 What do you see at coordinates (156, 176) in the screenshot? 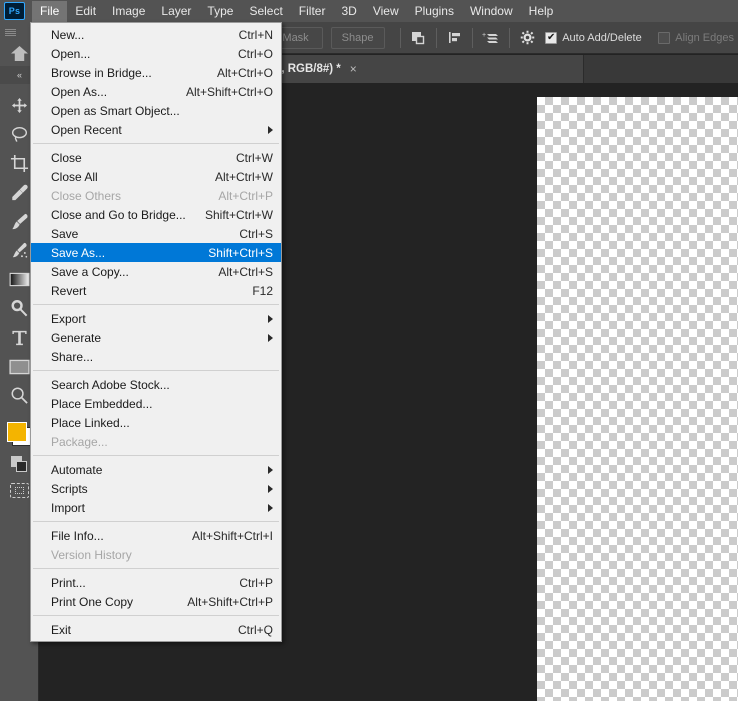
I see `menu-item-close-all: Close All Alt+Ctrl+W` at bounding box center [156, 176].